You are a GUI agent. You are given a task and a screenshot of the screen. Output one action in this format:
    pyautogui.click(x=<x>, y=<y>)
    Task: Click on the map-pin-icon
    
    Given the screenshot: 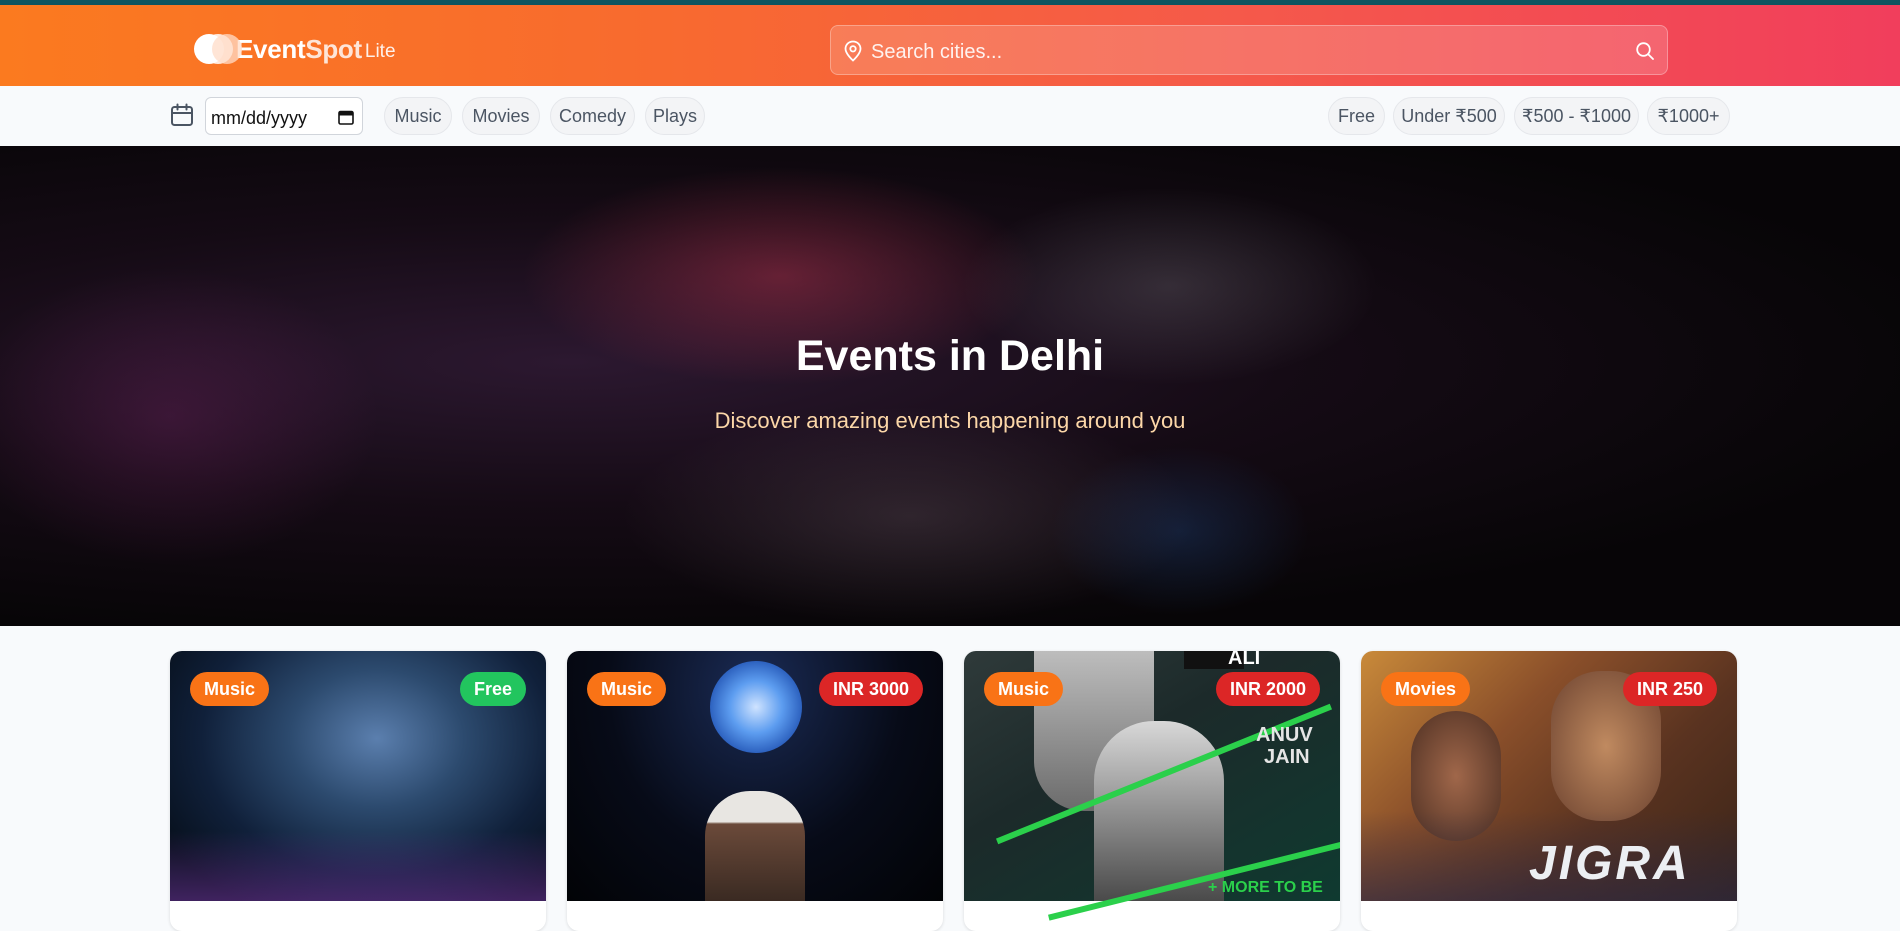 What is the action you would take?
    pyautogui.click(x=853, y=51)
    